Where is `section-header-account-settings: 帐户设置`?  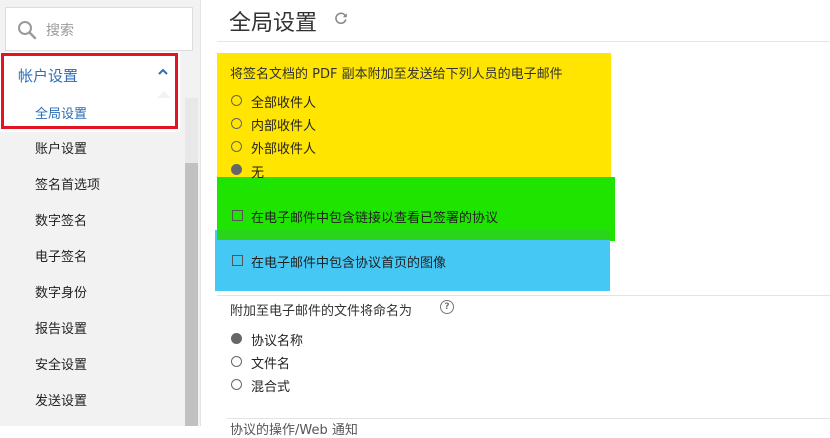
section-header-account-settings: 帐户设置 is located at coordinates (90, 75).